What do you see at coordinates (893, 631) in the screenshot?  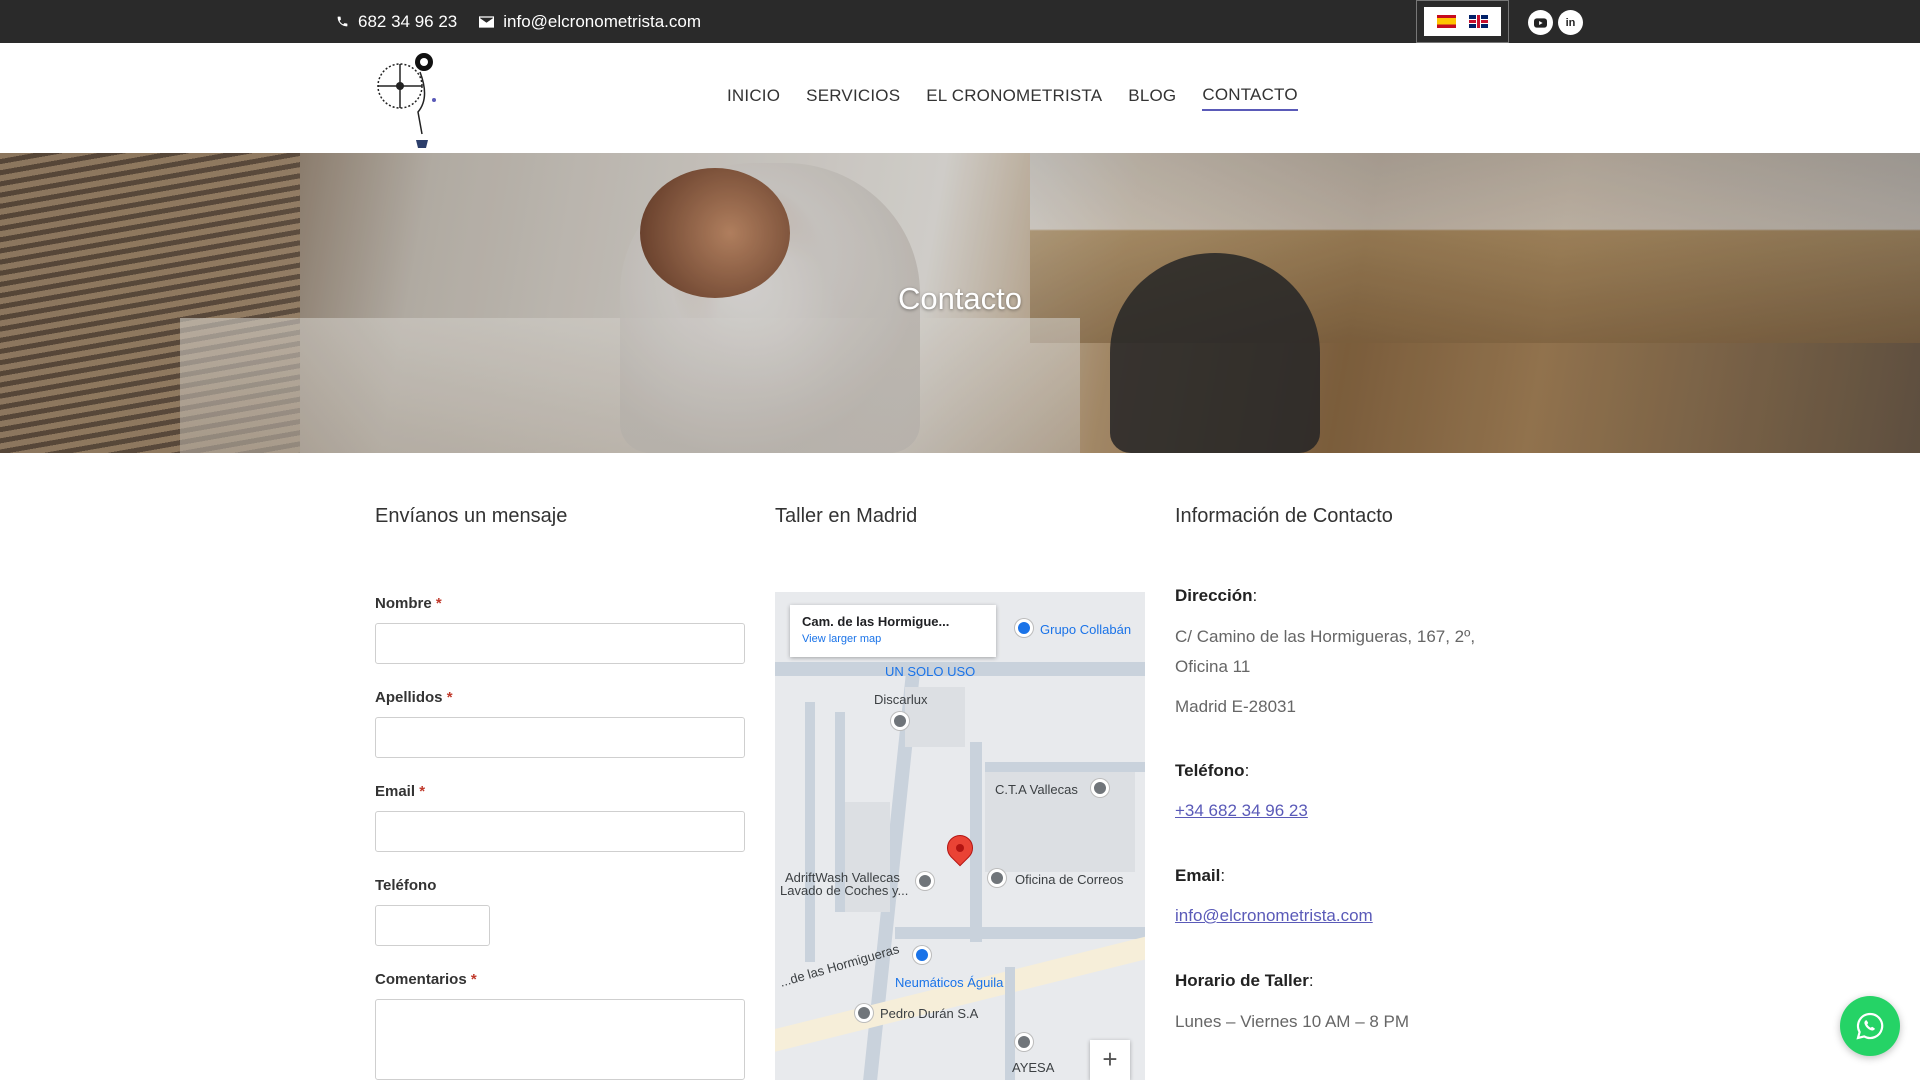 I see `map-info-card: Cam. de las Hormigue... View larger map` at bounding box center [893, 631].